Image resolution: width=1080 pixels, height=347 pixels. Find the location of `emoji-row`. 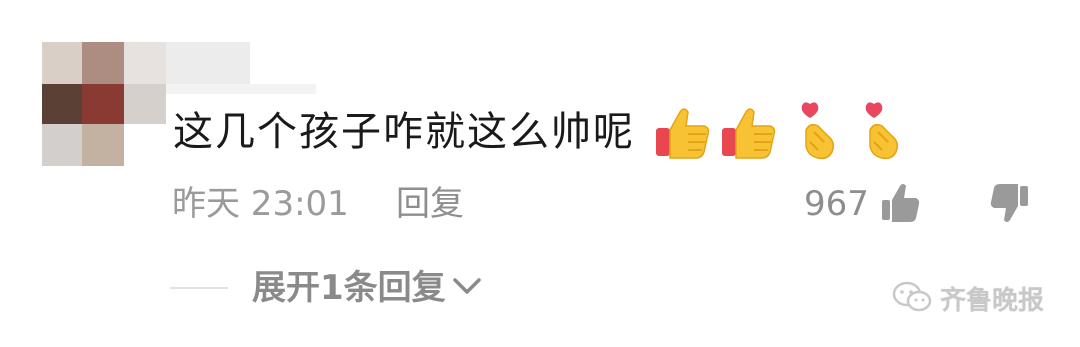

emoji-row is located at coordinates (780, 132).